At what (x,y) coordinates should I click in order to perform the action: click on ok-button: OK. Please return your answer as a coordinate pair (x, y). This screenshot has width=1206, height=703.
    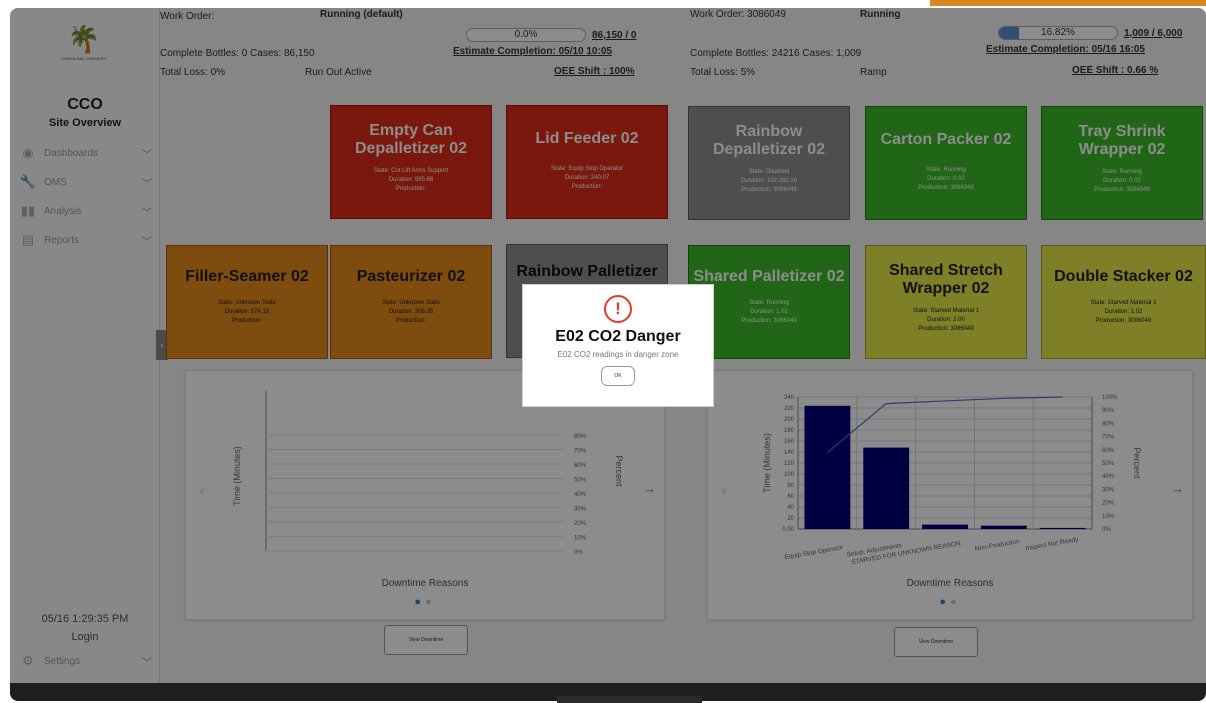
    Looking at the image, I should click on (618, 376).